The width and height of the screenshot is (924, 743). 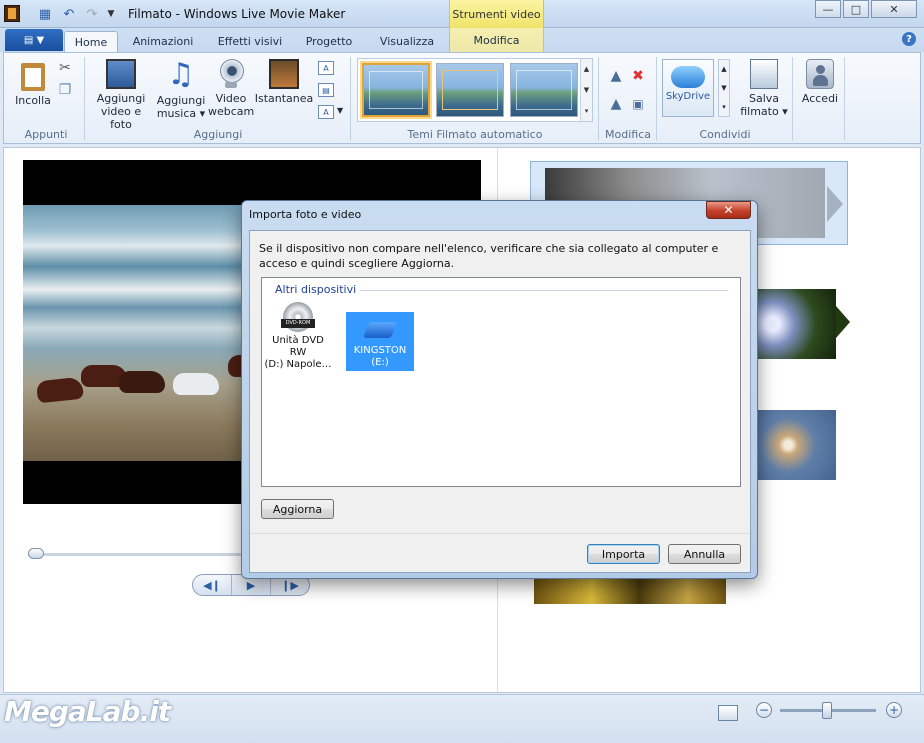 I want to click on select-all-icon: ▣, so click(x=638, y=104).